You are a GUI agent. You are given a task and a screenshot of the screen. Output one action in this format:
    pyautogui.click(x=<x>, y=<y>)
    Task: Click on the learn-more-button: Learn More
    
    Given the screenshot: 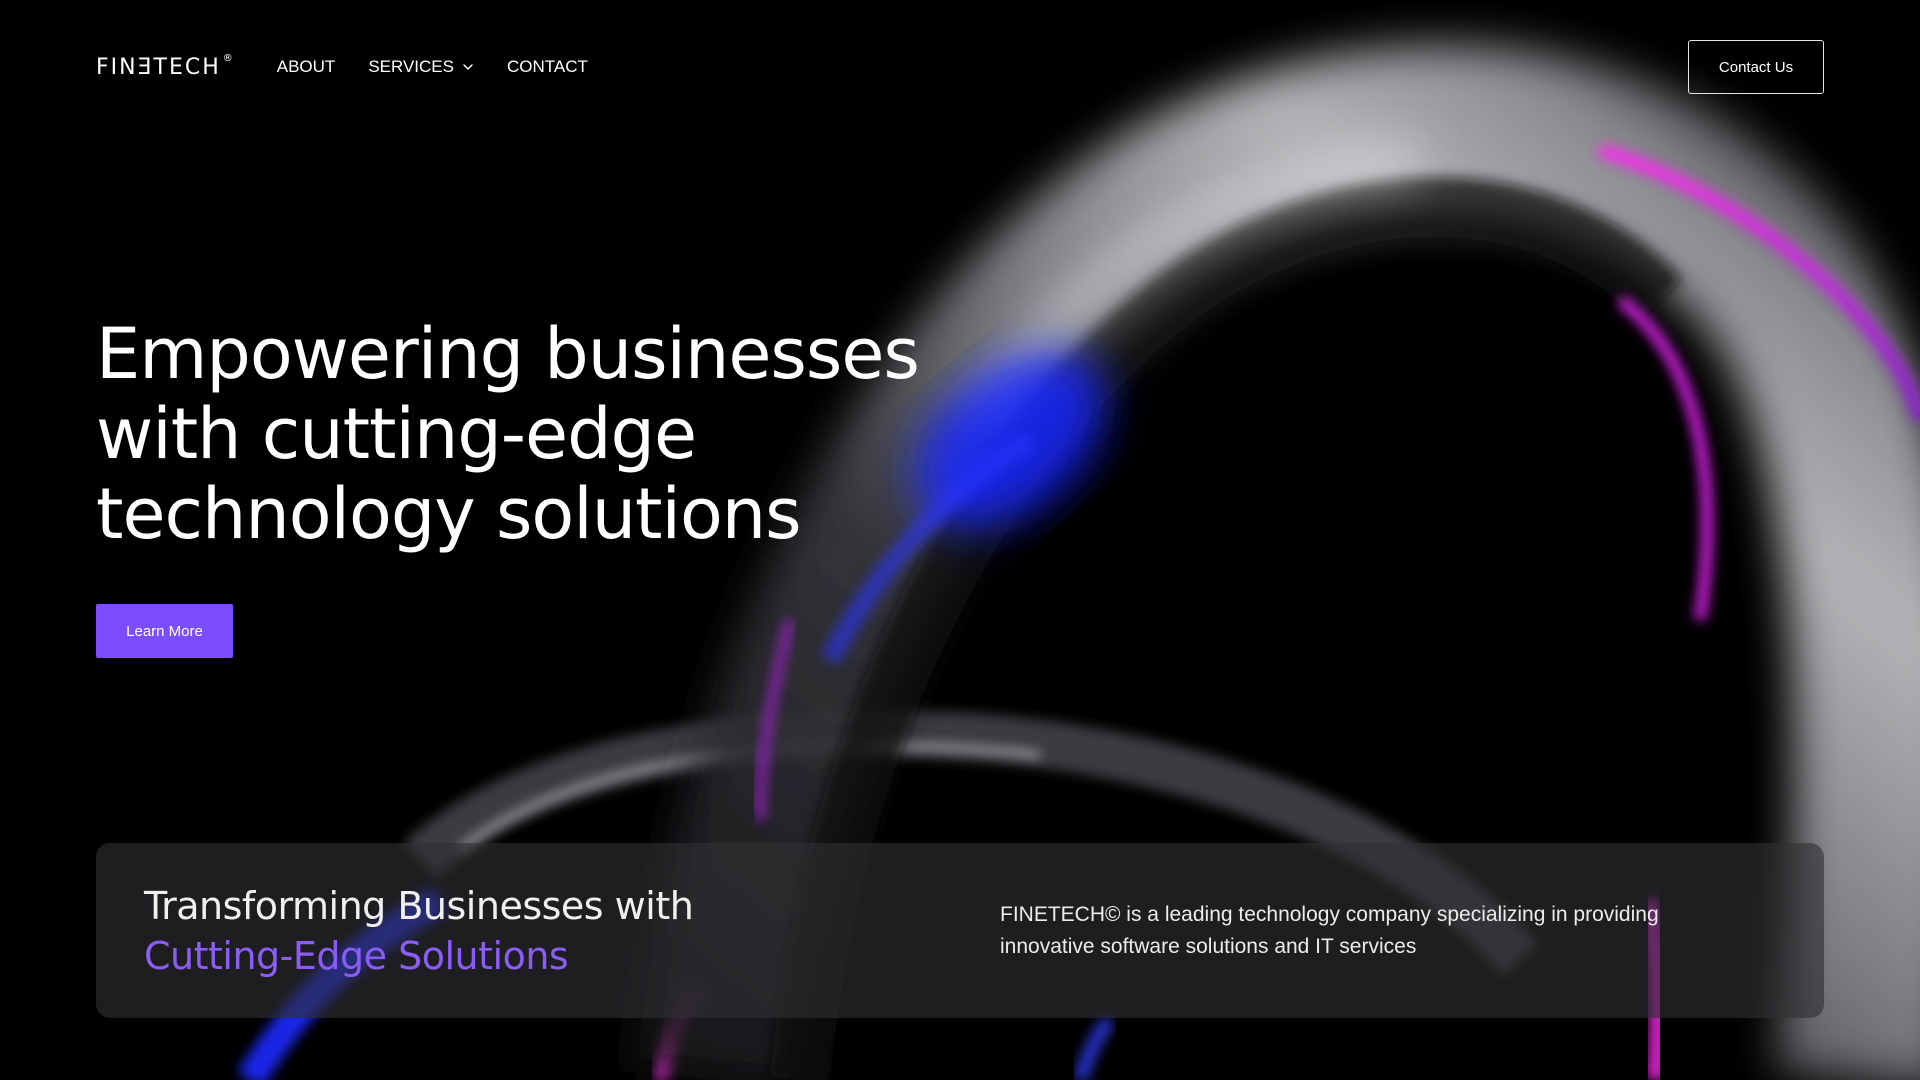 What is the action you would take?
    pyautogui.click(x=164, y=631)
    